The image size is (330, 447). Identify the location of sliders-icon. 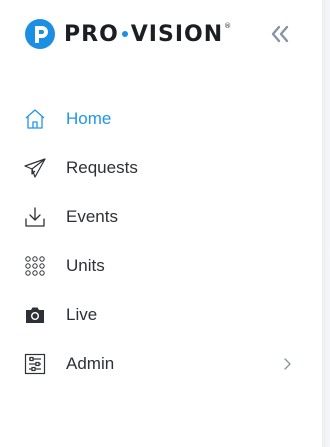
(35, 364).